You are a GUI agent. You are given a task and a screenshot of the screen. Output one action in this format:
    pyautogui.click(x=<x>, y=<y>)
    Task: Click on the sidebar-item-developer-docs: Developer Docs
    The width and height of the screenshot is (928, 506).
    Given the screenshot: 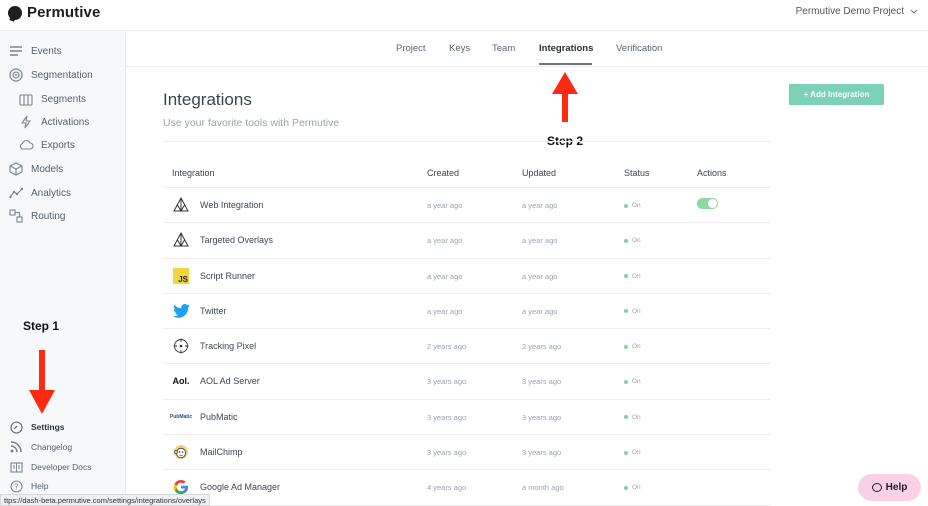 What is the action you would take?
    pyautogui.click(x=49, y=467)
    